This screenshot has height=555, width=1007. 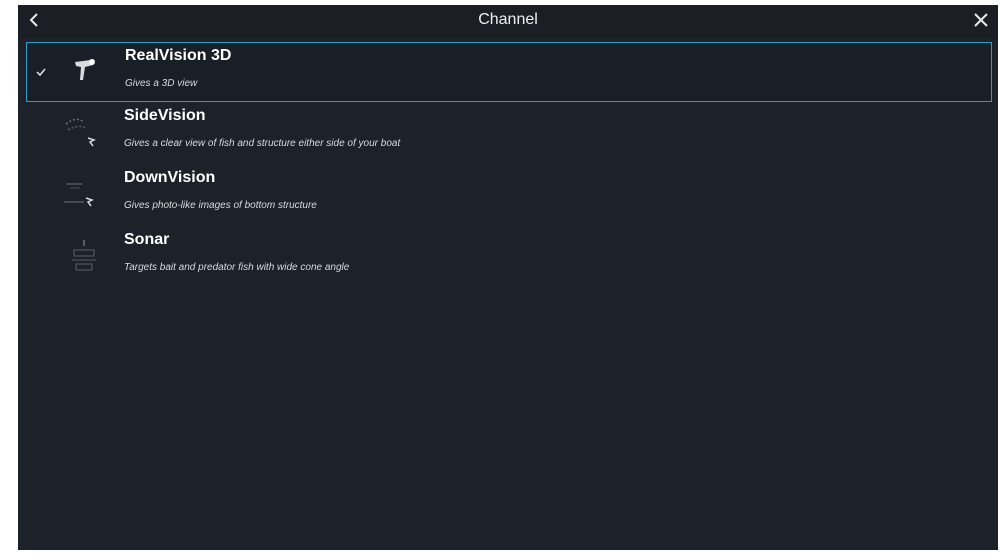 What do you see at coordinates (80, 132) in the screenshot?
I see `sidevision-icon` at bounding box center [80, 132].